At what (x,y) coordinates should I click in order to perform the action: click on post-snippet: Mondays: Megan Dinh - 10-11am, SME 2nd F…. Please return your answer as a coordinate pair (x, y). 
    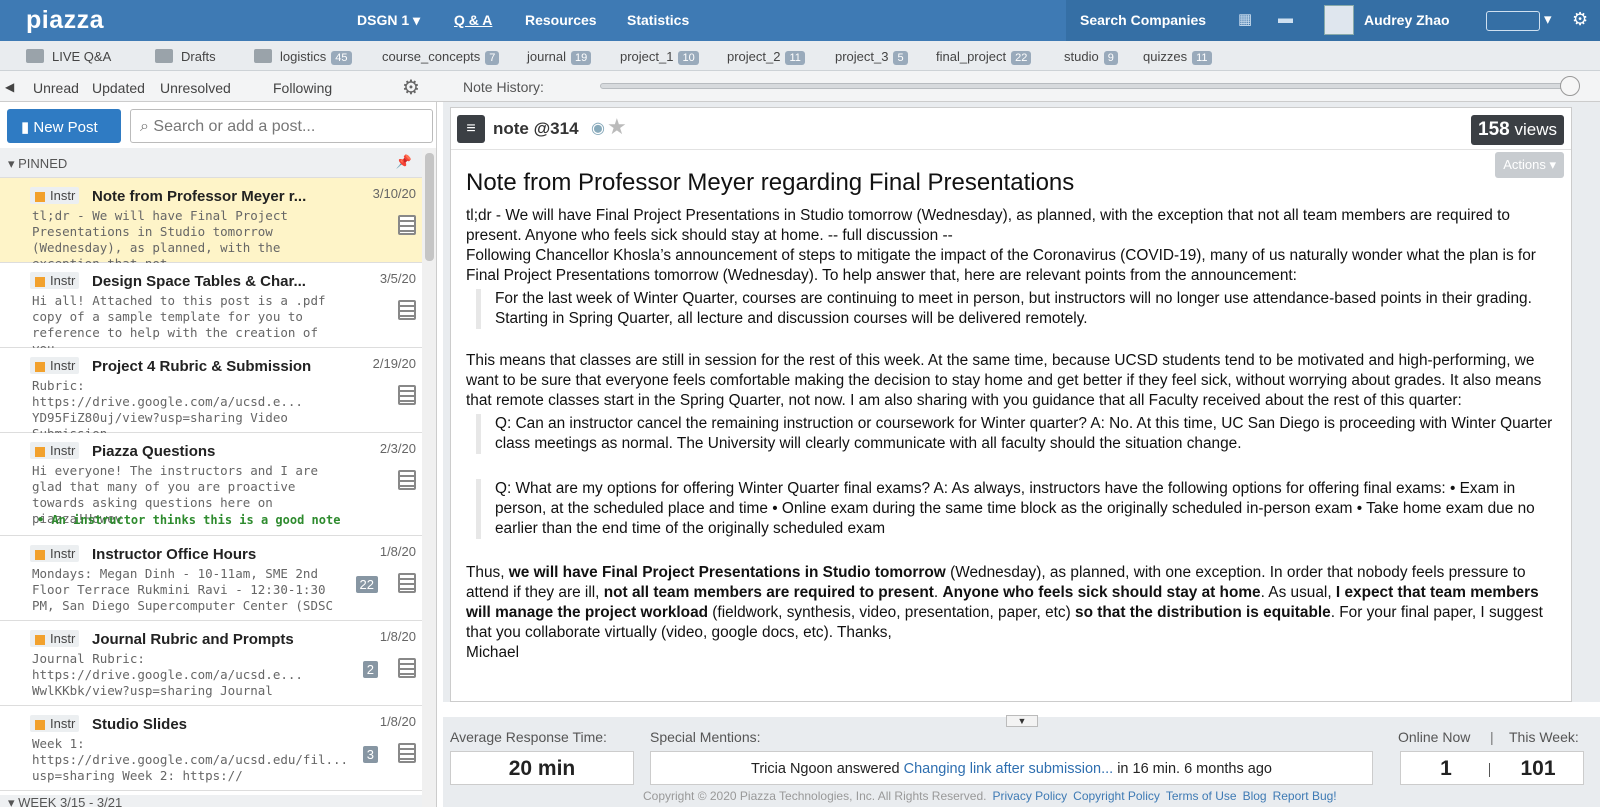
    Looking at the image, I should click on (183, 589).